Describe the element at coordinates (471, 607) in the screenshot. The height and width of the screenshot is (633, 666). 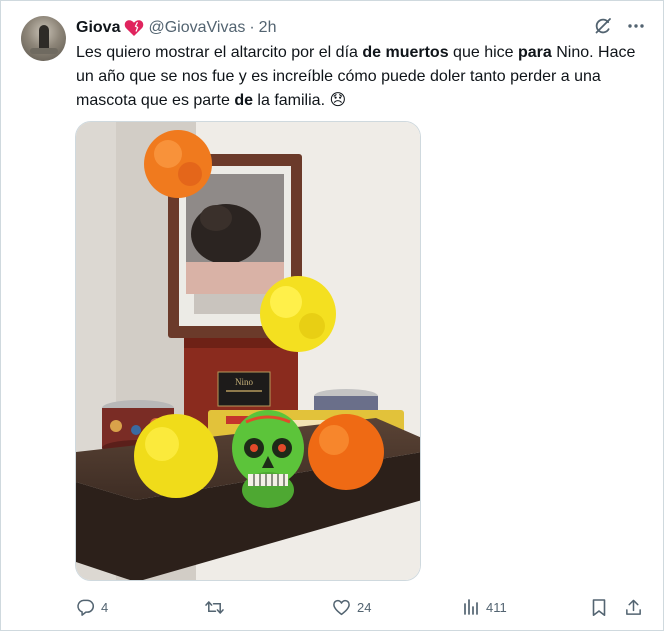
I see `views-icon` at that location.